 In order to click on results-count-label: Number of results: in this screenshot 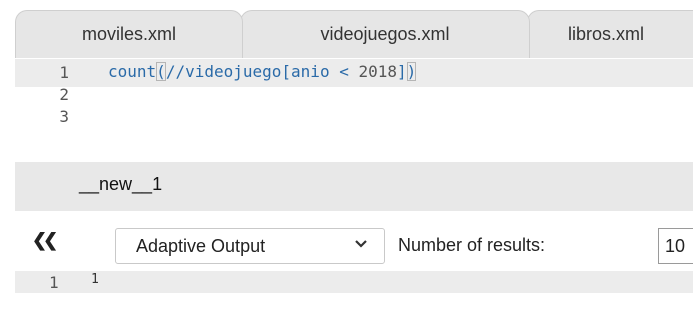, I will do `click(472, 245)`.